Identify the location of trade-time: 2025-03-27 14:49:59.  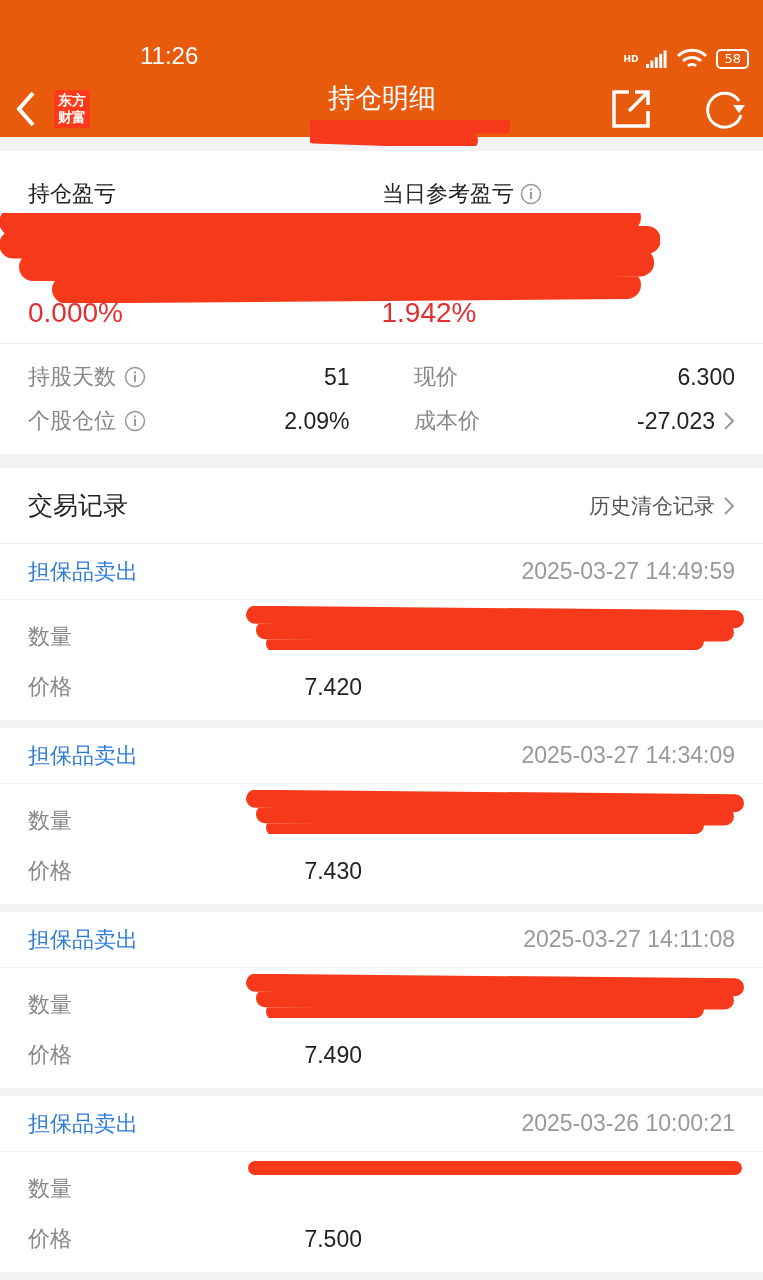
(628, 571).